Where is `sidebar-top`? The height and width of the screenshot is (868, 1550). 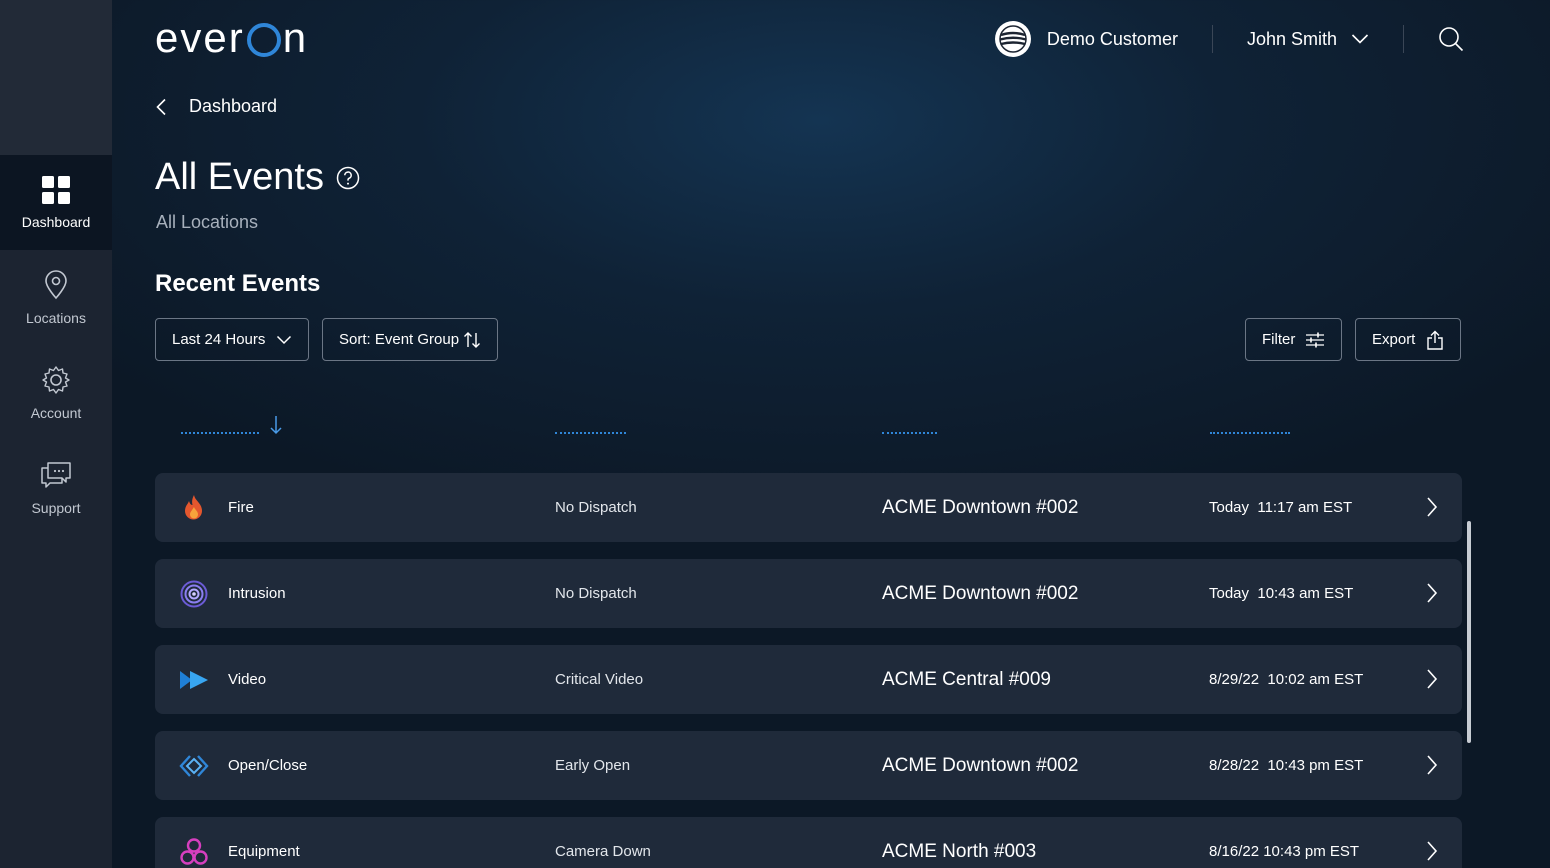 sidebar-top is located at coordinates (56, 77).